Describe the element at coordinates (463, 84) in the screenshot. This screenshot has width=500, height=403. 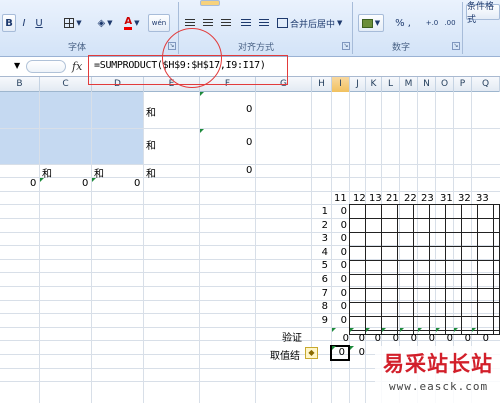
I see `column-header-p: P` at that location.